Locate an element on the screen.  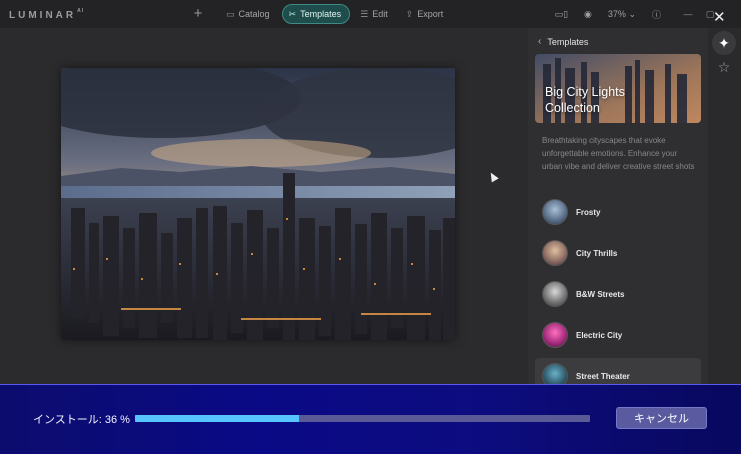
minimize-icon: — is located at coordinates (688, 14).